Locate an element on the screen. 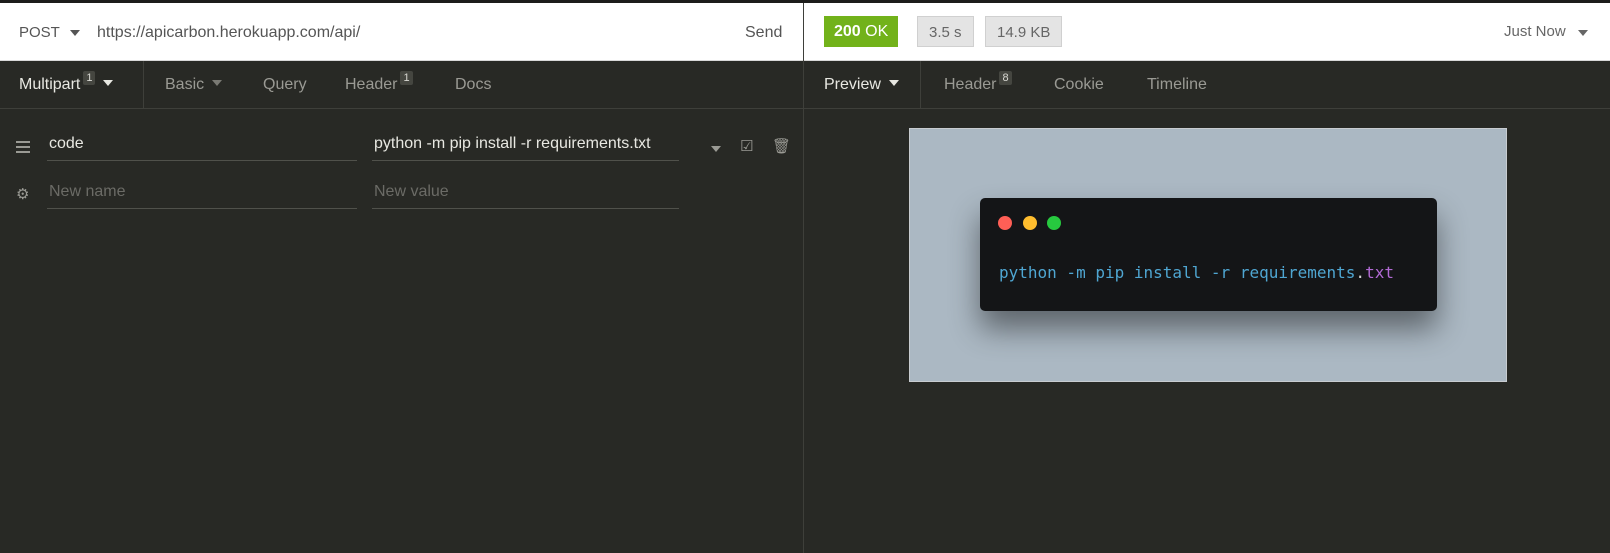 The height and width of the screenshot is (553, 1610). tab-label: Docs is located at coordinates (473, 84).